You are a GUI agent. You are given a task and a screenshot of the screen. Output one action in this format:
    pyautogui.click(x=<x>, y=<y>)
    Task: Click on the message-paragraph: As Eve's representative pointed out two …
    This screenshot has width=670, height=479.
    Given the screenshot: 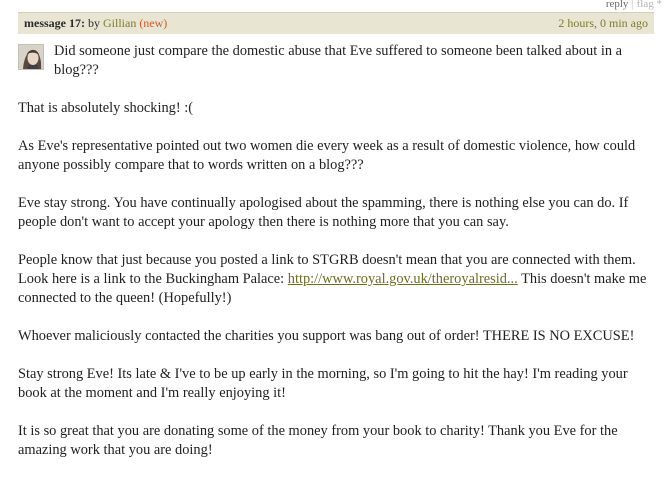 What is the action you would take?
    pyautogui.click(x=327, y=155)
    